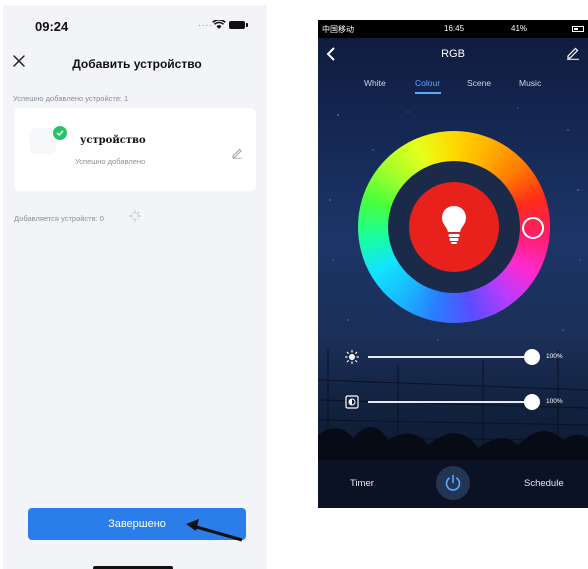  I want to click on active-tab-indicator, so click(428, 93).